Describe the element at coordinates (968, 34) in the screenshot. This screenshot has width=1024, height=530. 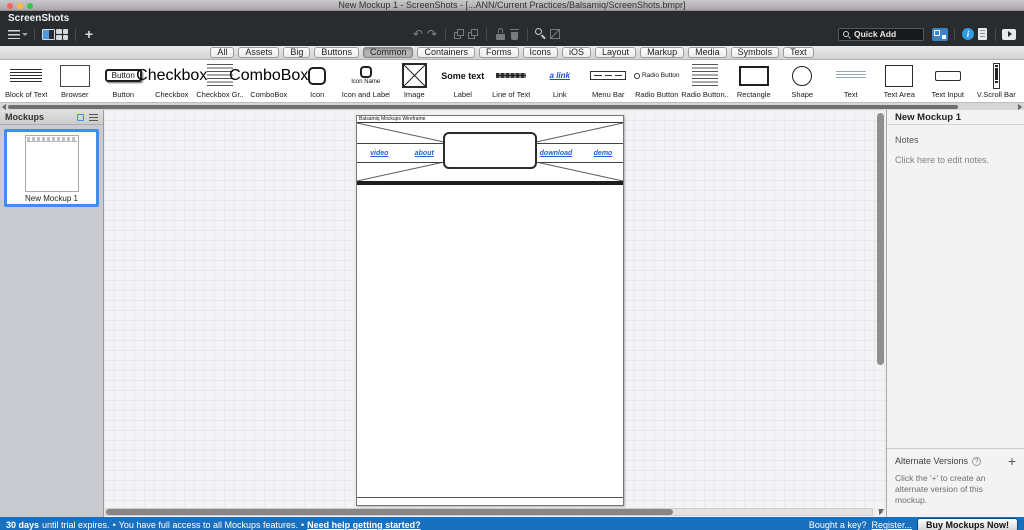
I see `inspector-toggle-button: i` at that location.